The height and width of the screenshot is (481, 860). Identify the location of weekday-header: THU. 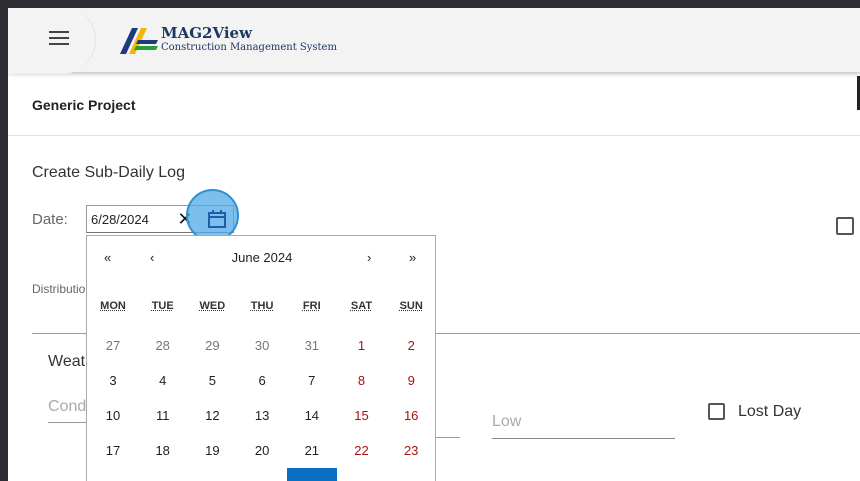
(262, 306).